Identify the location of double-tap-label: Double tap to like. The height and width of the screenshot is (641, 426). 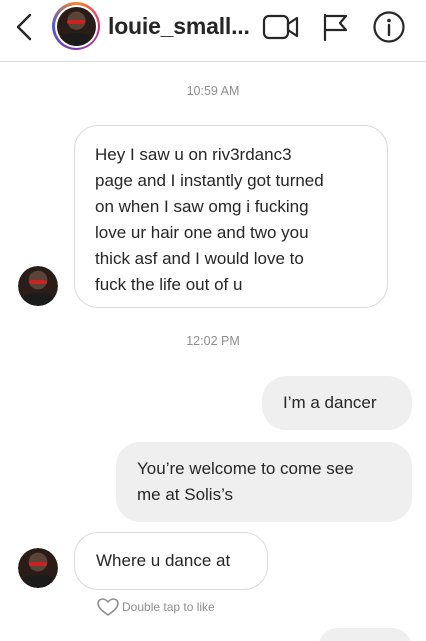
(168, 607).